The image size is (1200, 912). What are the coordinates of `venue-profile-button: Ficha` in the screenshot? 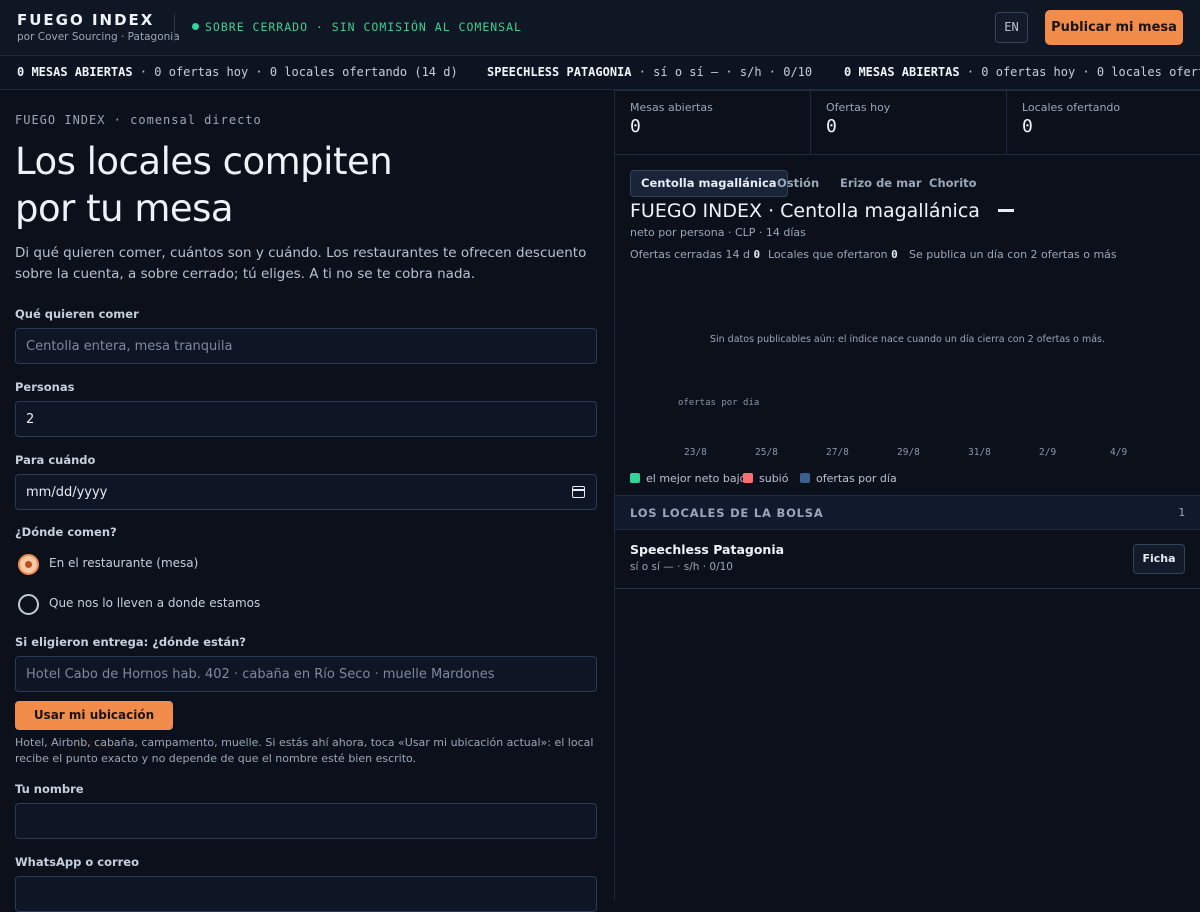 It's located at (1159, 559).